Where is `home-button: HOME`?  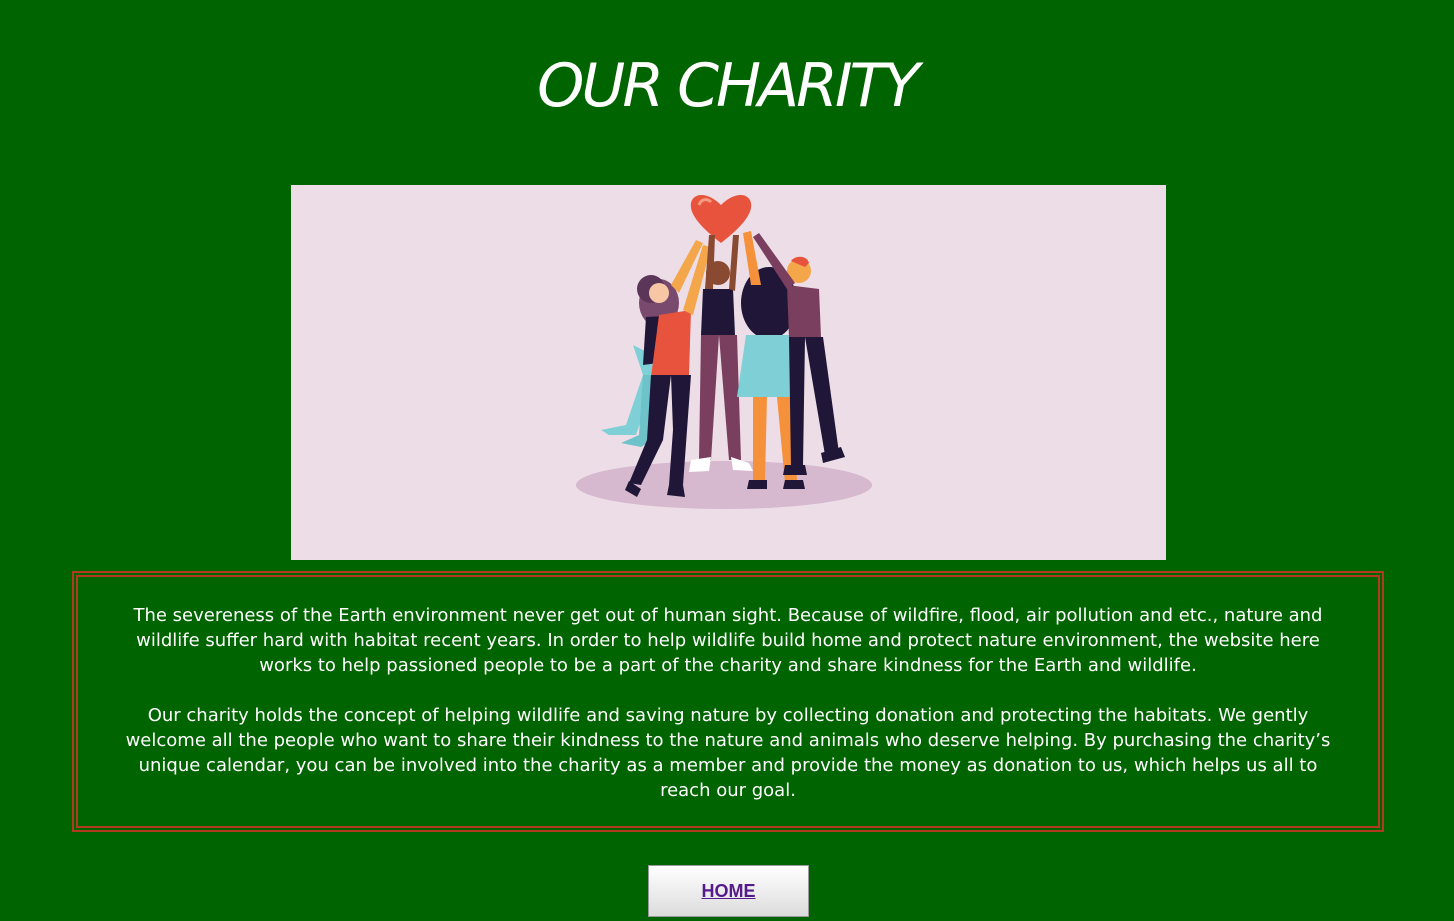
home-button: HOME is located at coordinates (728, 891).